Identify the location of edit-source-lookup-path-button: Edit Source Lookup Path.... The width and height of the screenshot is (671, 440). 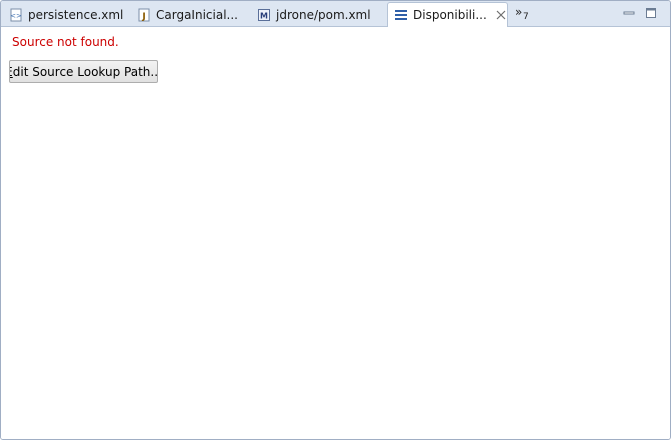
(83, 71).